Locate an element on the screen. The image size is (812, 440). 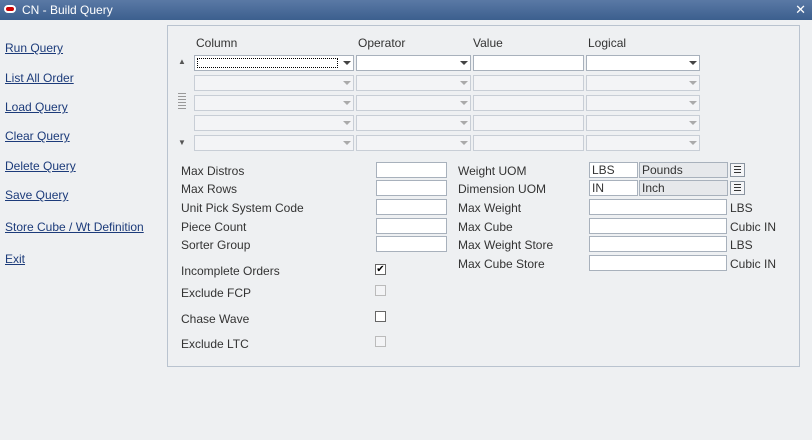
weight-uom-code: LBS is located at coordinates (613, 170).